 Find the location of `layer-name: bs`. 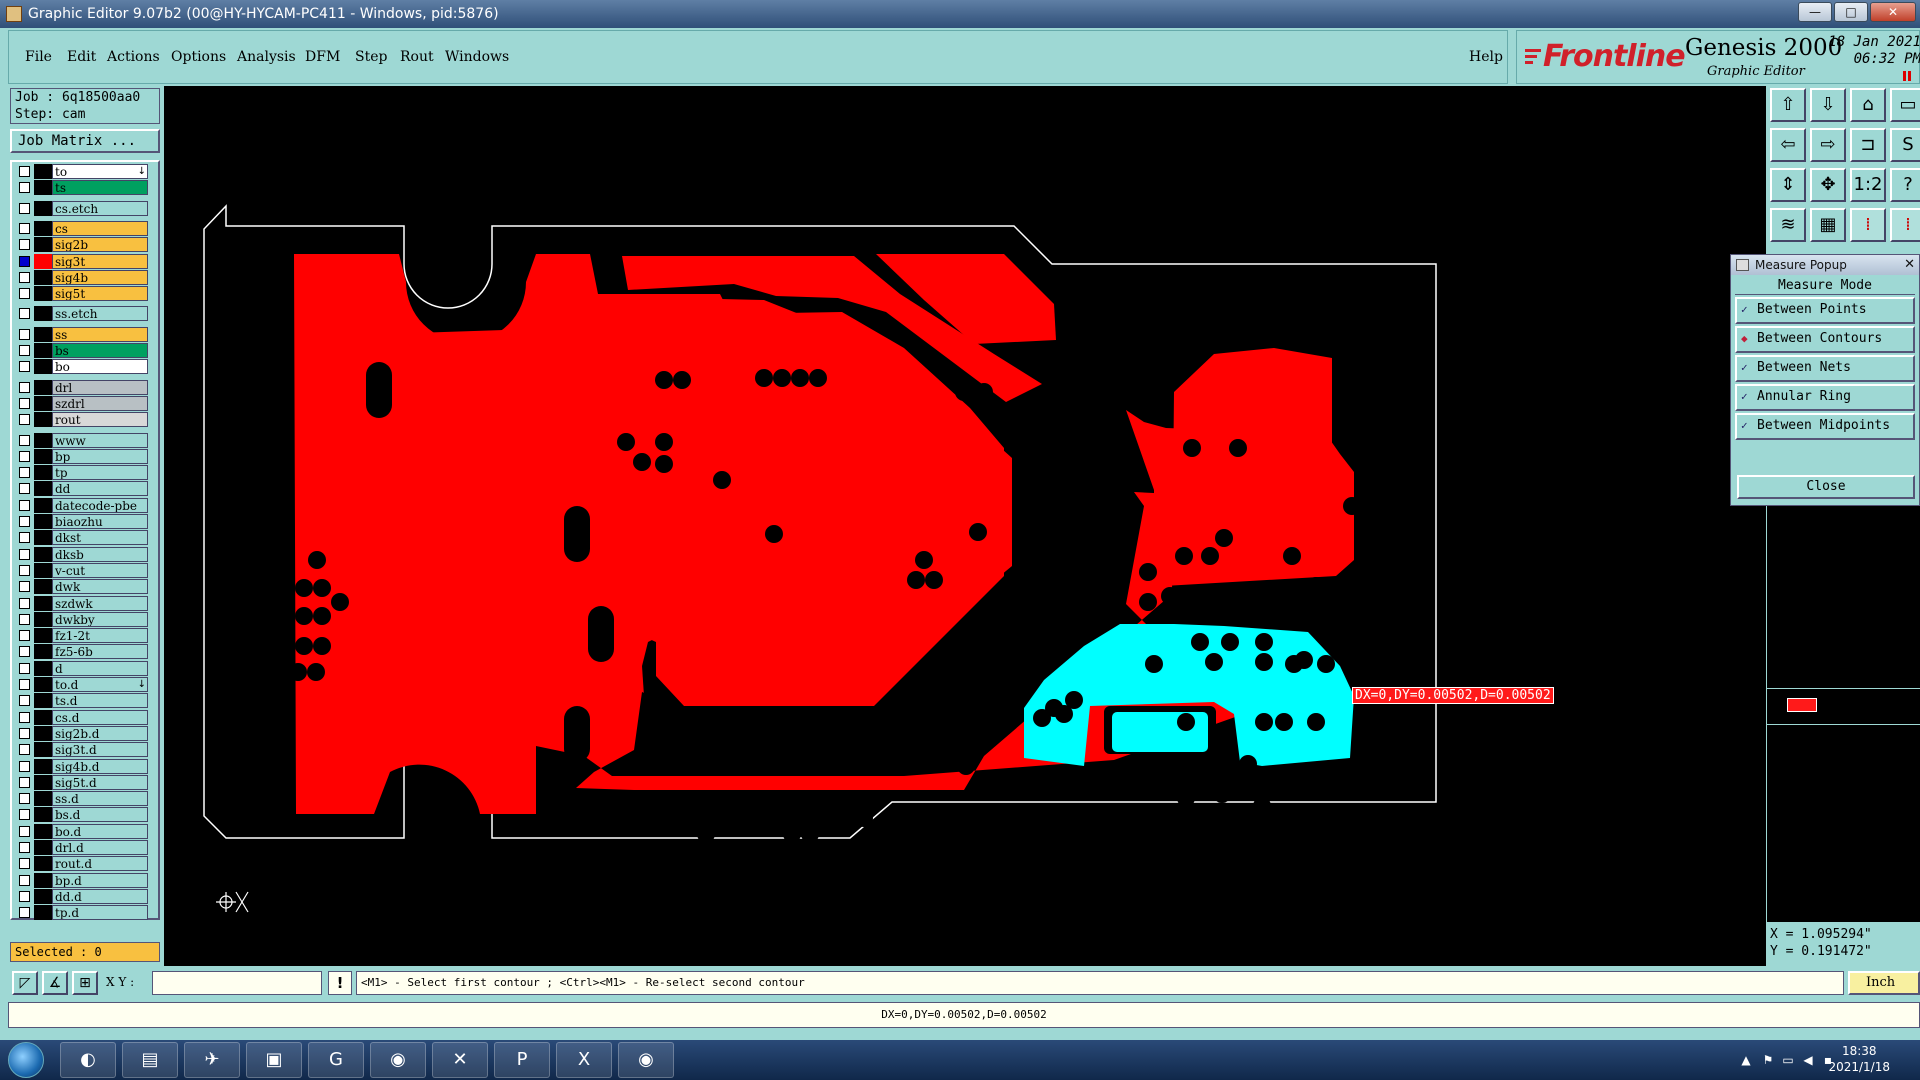

layer-name: bs is located at coordinates (100, 350).